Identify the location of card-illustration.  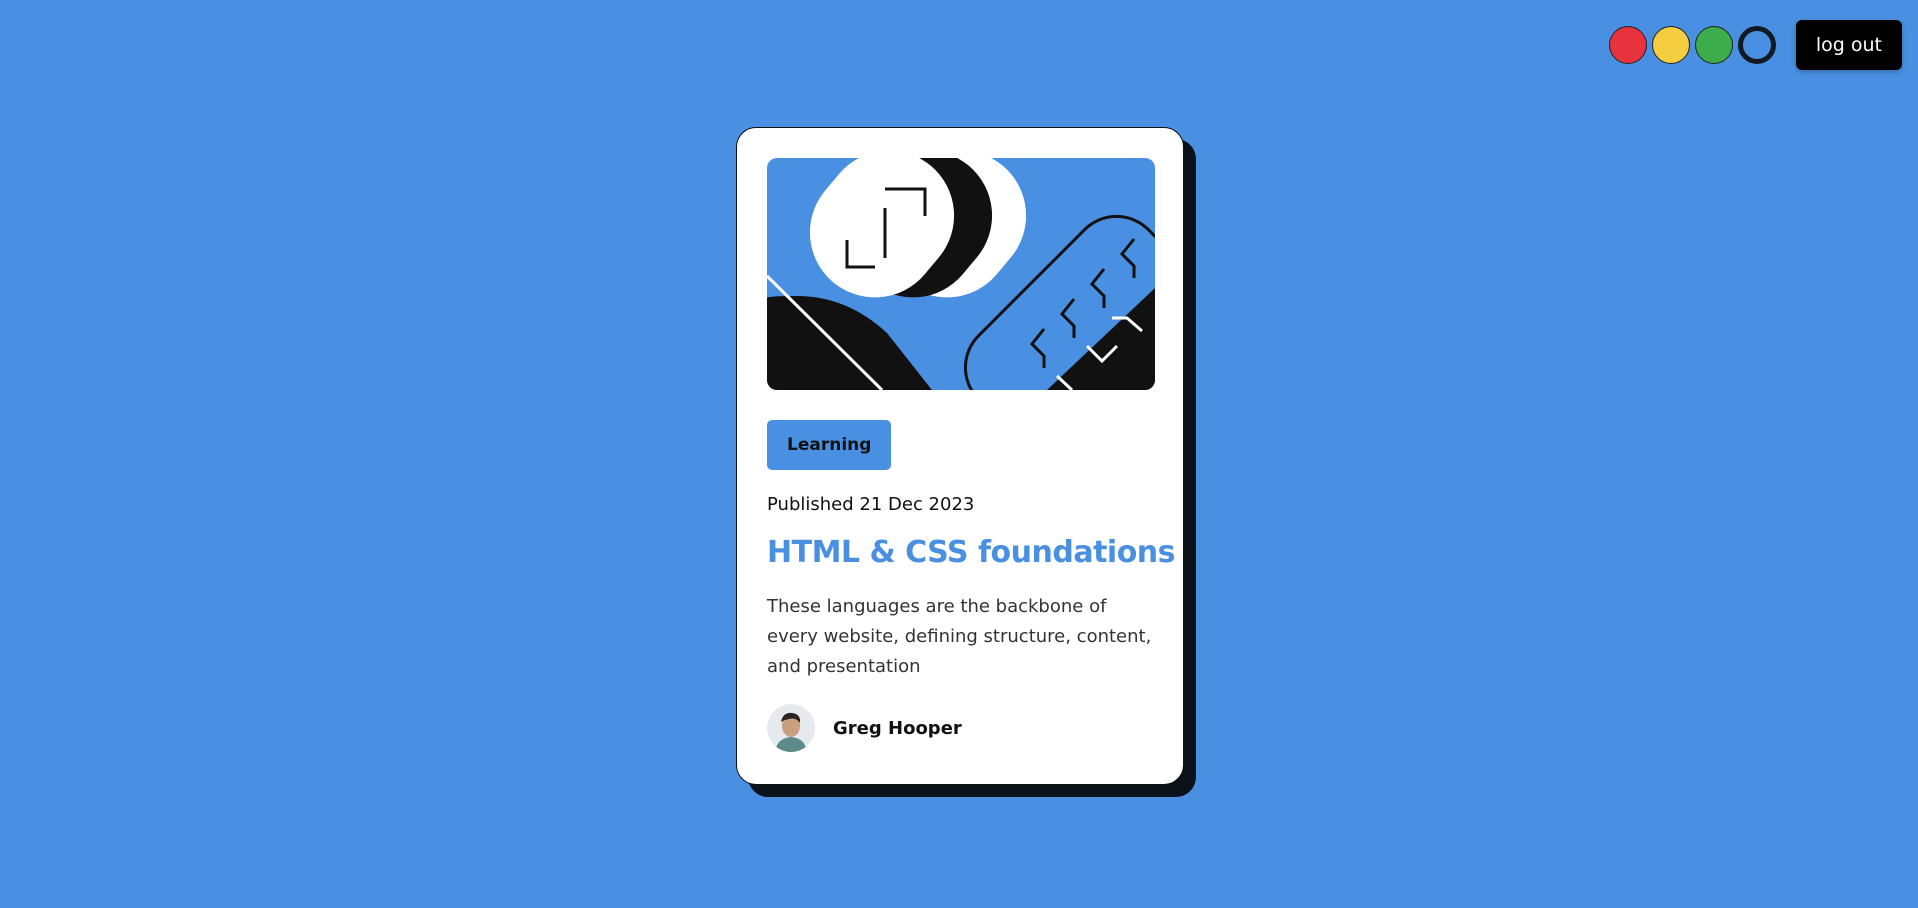
(961, 274).